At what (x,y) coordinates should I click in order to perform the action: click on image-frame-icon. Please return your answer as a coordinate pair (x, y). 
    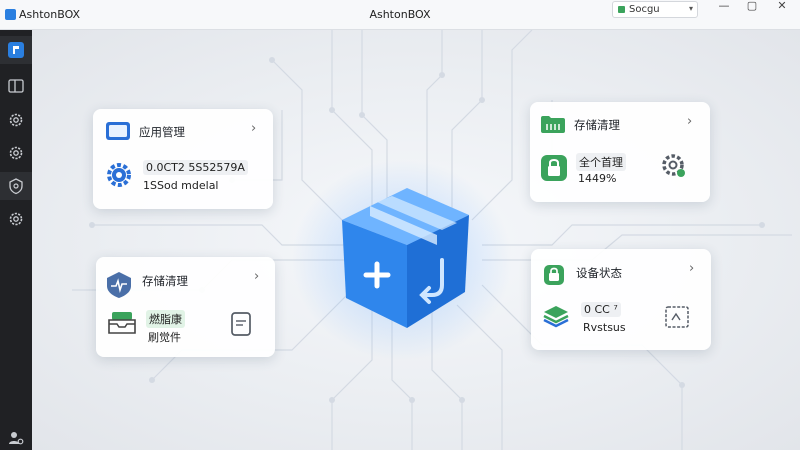
    Looking at the image, I should click on (677, 317).